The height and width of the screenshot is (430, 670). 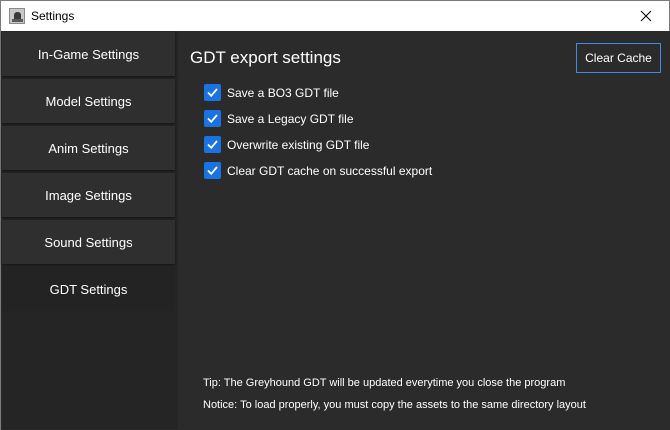 What do you see at coordinates (335, 15) in the screenshot?
I see `title-bar: Settings` at bounding box center [335, 15].